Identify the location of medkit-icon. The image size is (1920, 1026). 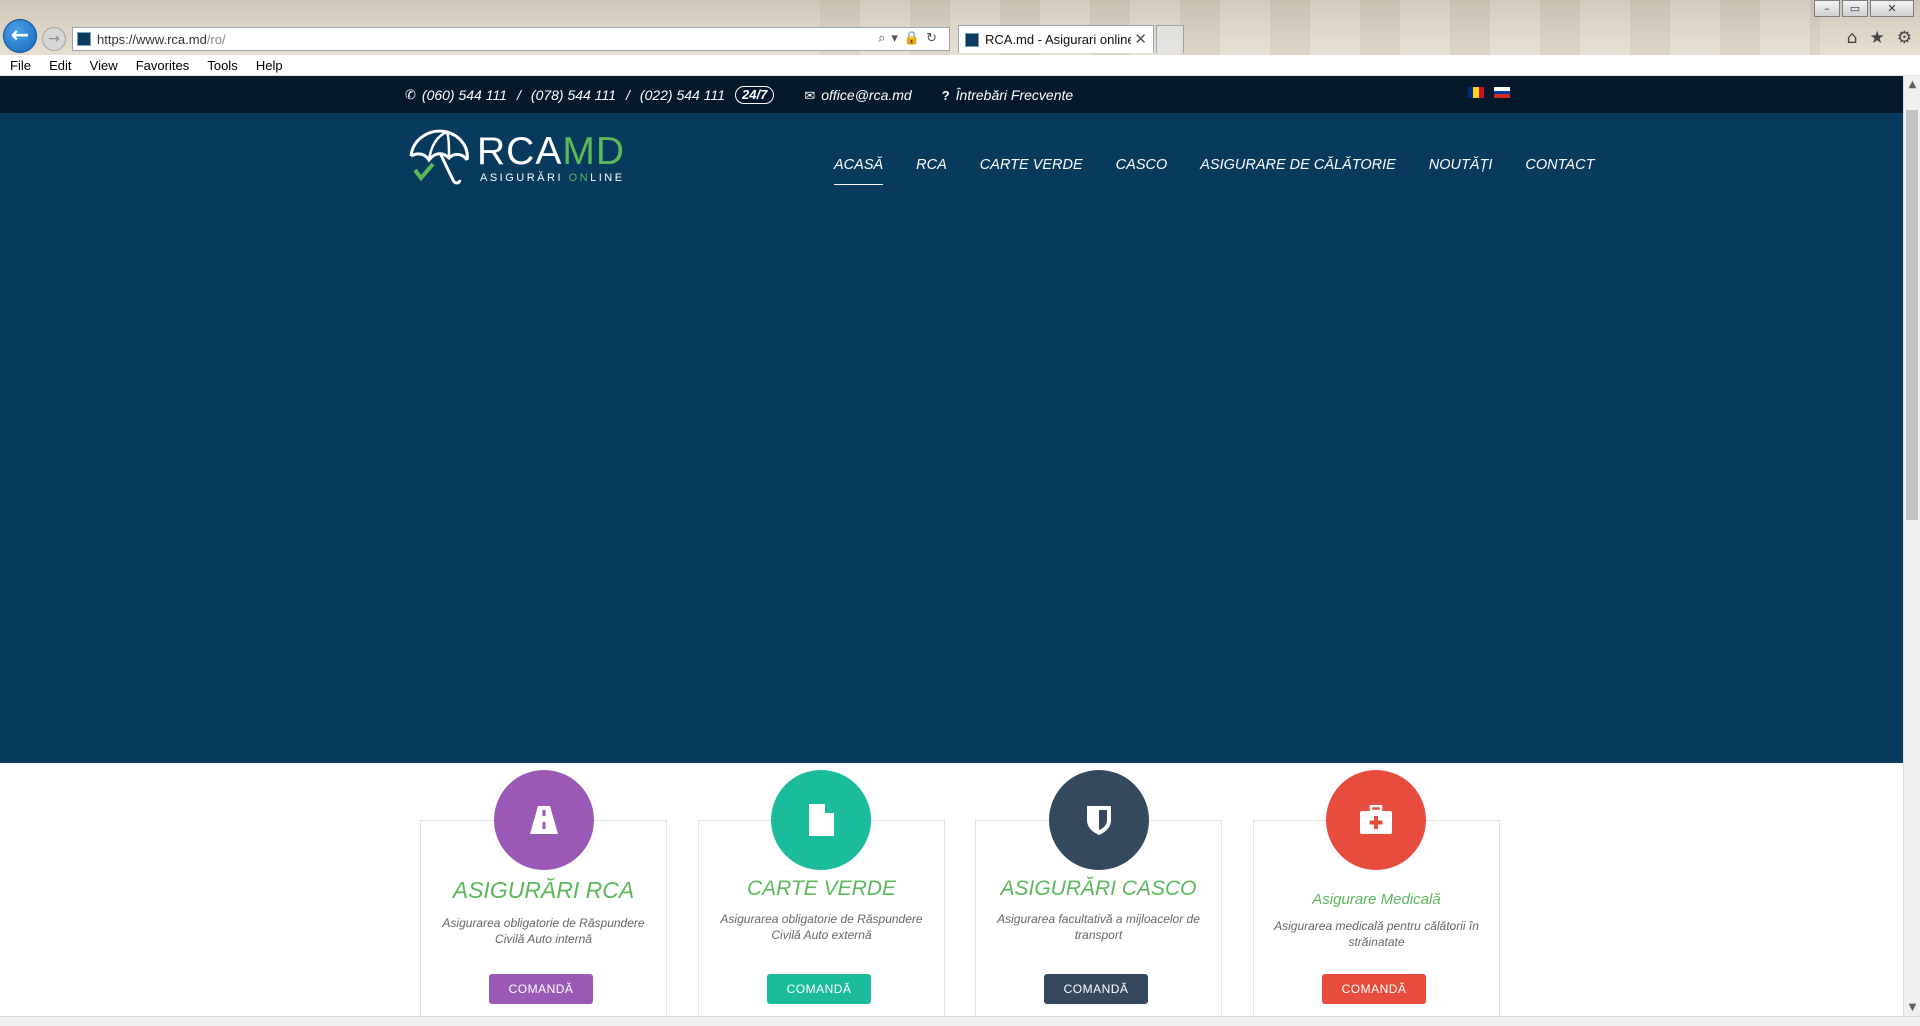
(1376, 820).